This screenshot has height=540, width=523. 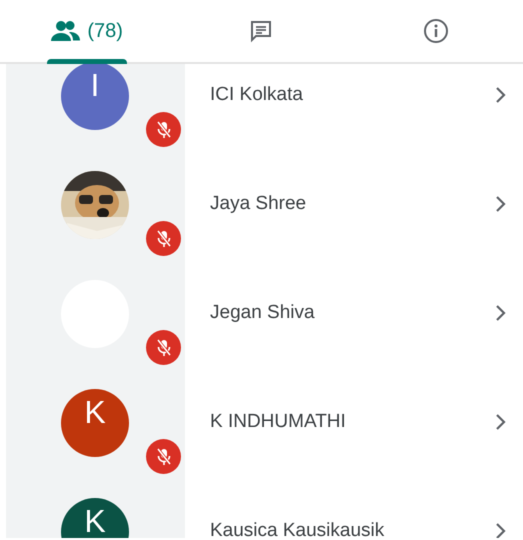 What do you see at coordinates (95, 97) in the screenshot?
I see `avatar: I` at bounding box center [95, 97].